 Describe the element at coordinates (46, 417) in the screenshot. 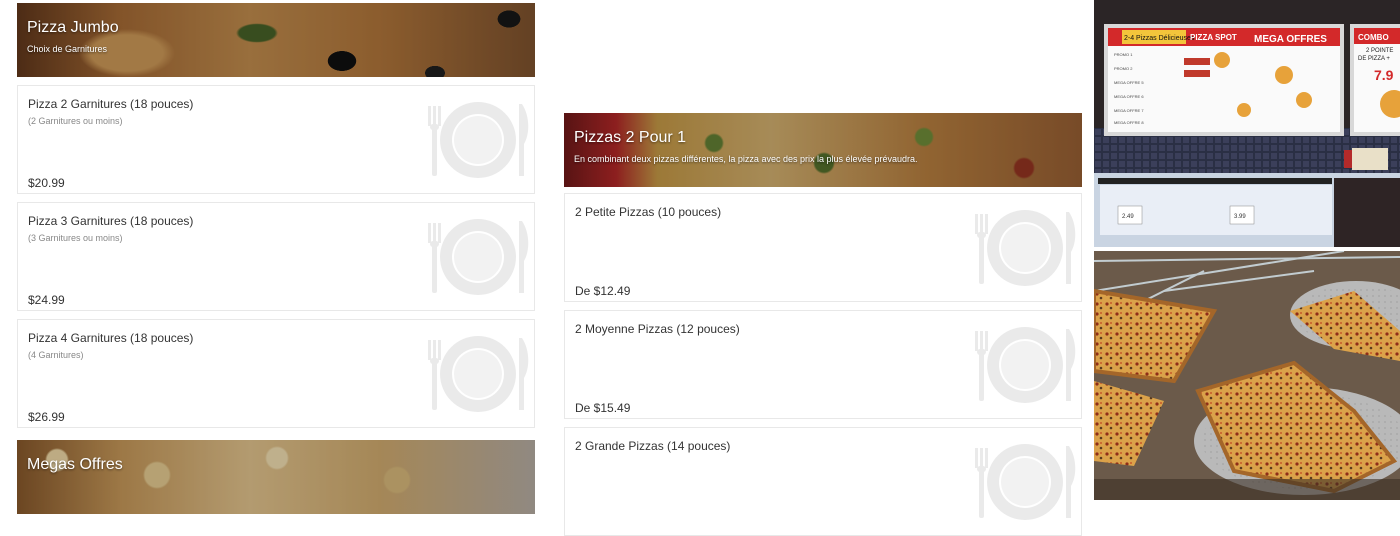

I see `menu-item-price: $26.99` at that location.